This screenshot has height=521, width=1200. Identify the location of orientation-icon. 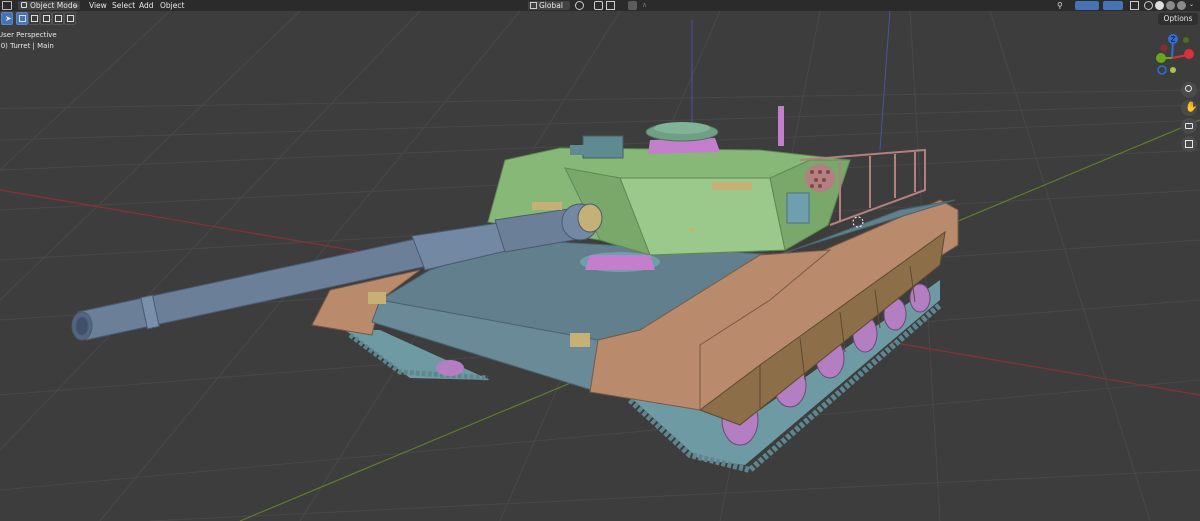
(533, 5).